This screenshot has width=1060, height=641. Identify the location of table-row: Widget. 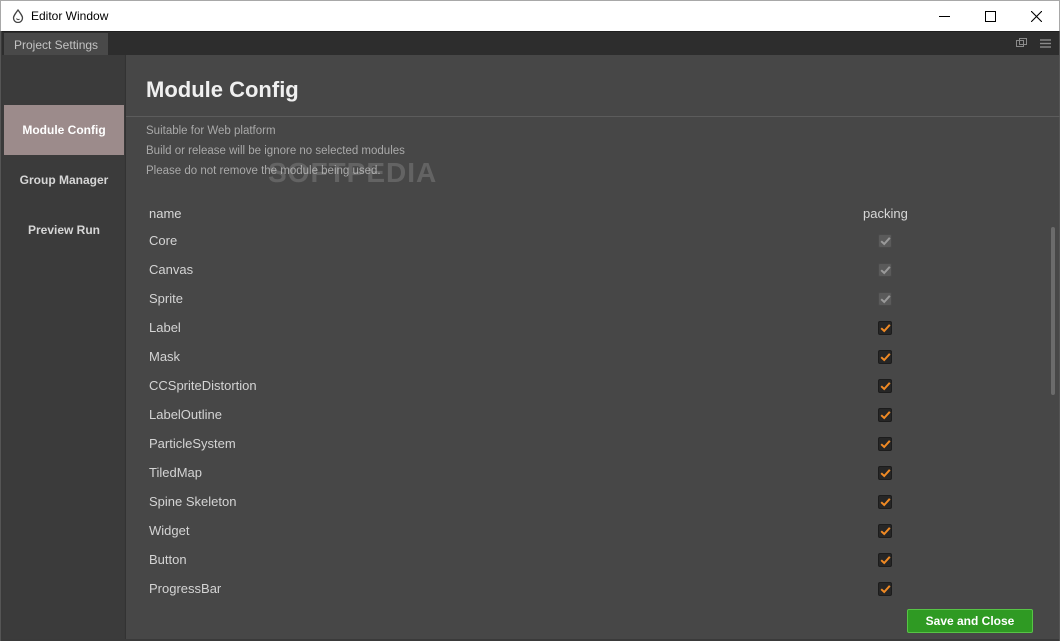
(576, 531).